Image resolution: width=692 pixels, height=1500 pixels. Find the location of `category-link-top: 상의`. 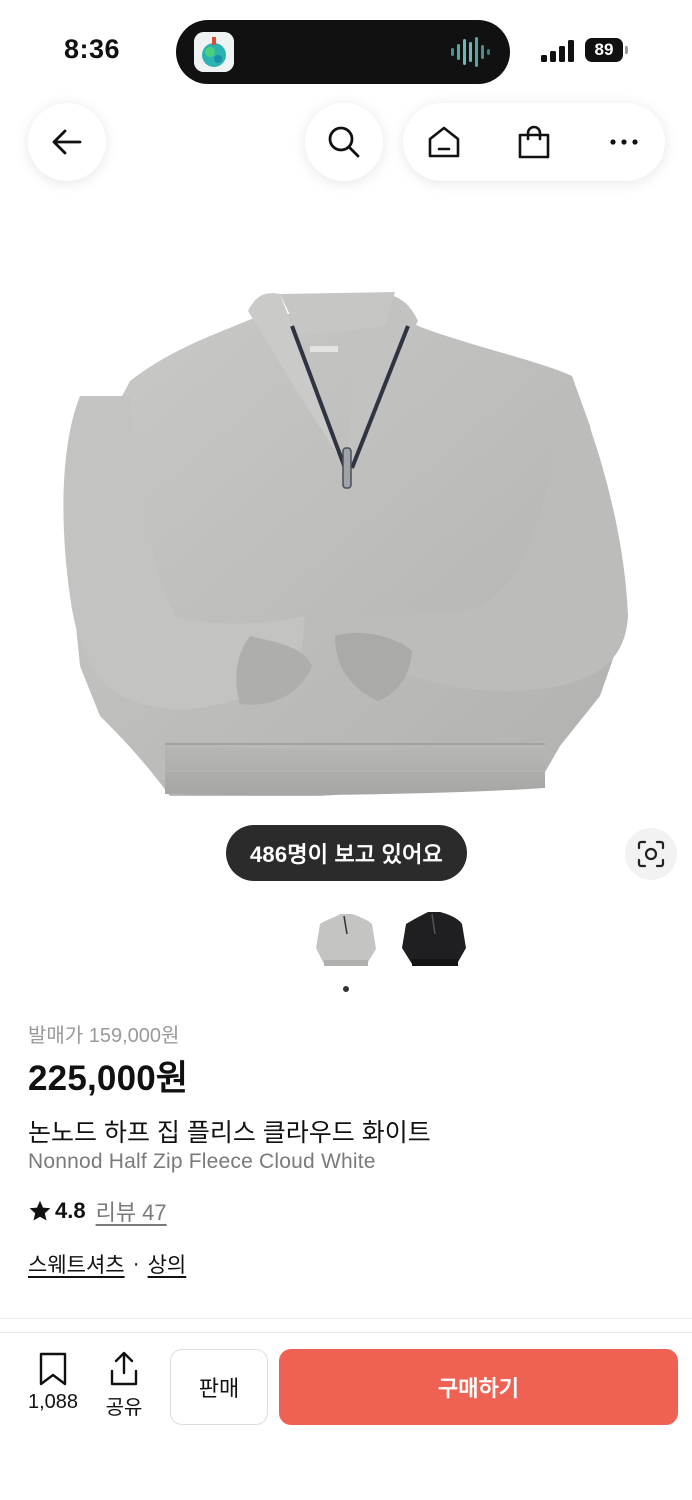

category-link-top: 상의 is located at coordinates (167, 1264).